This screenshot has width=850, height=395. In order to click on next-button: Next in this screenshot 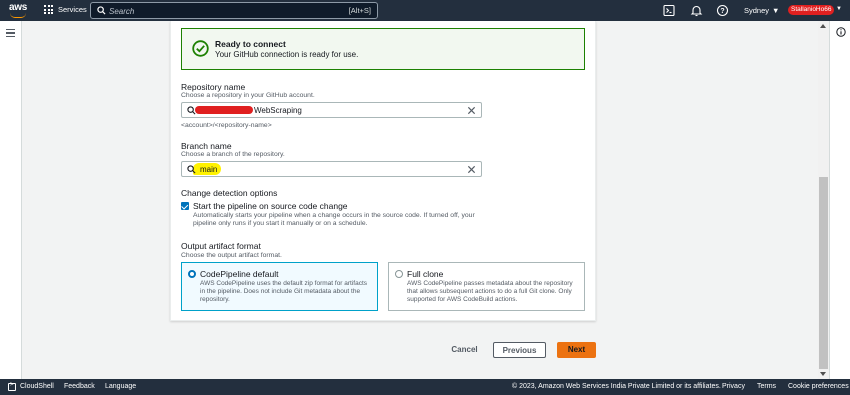, I will do `click(576, 350)`.